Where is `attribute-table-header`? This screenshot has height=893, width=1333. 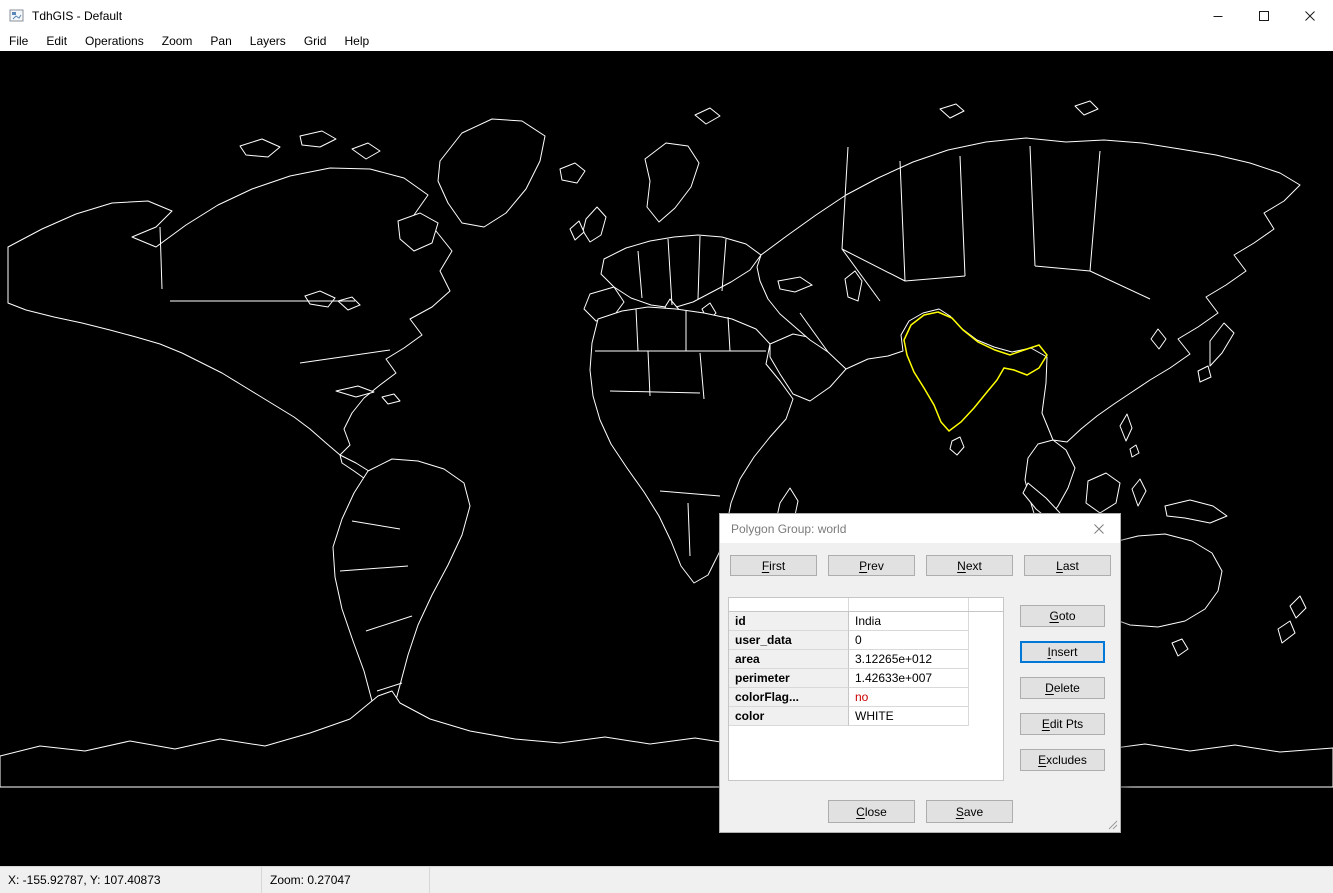 attribute-table-header is located at coordinates (866, 605).